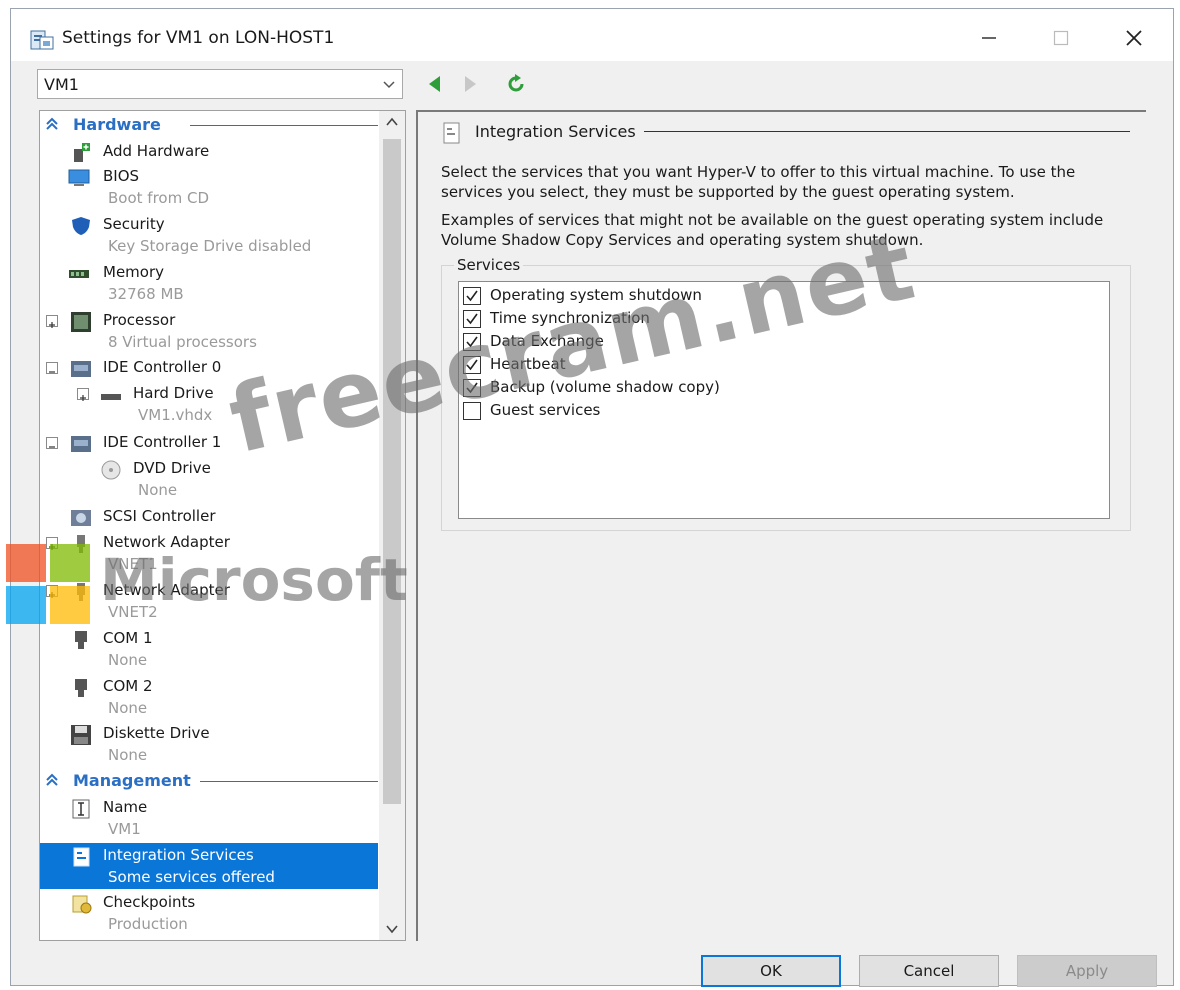 Image resolution: width=1180 pixels, height=990 pixels. I want to click on tree-item-detail: Boot from CD, so click(158, 198).